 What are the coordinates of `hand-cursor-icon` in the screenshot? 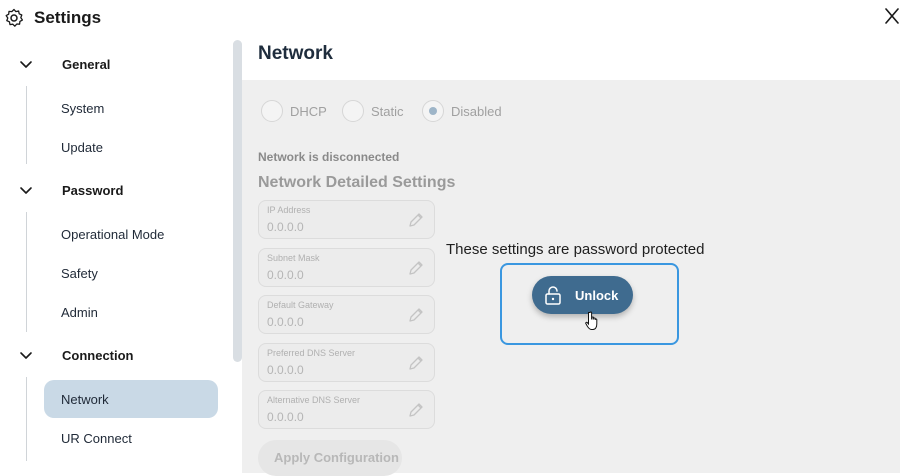 It's located at (591, 320).